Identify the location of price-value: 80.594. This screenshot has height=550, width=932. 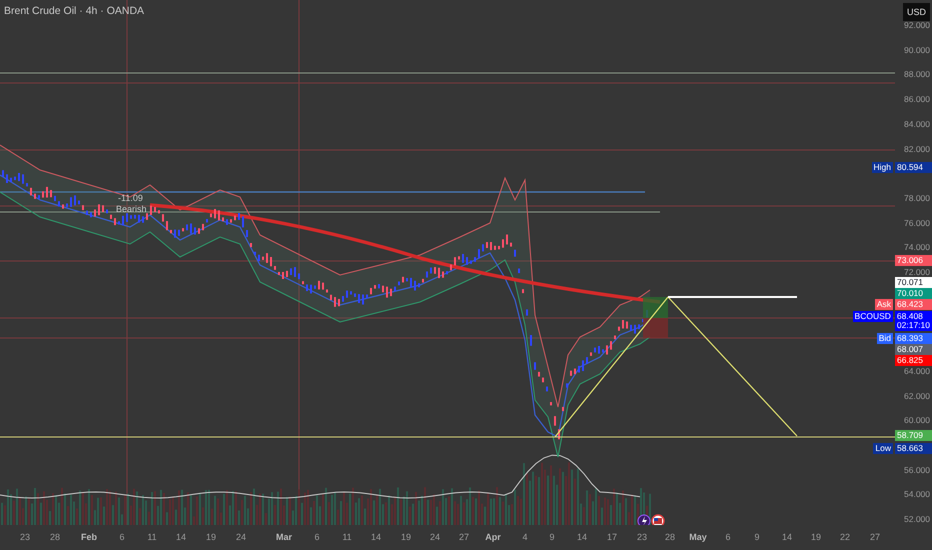
(910, 167).